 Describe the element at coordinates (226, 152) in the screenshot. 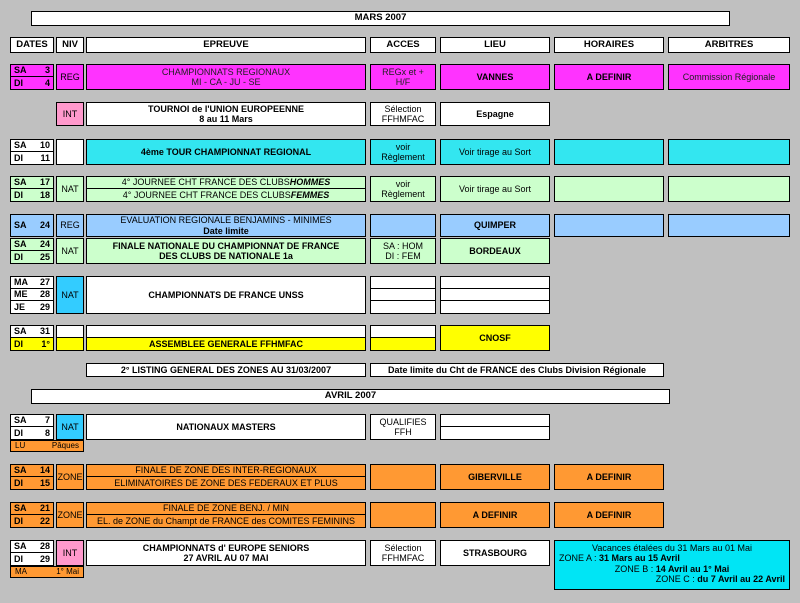

I see `epreuve-cell: 4ème TOUR CHAMPIONNAT REGIONAL` at that location.